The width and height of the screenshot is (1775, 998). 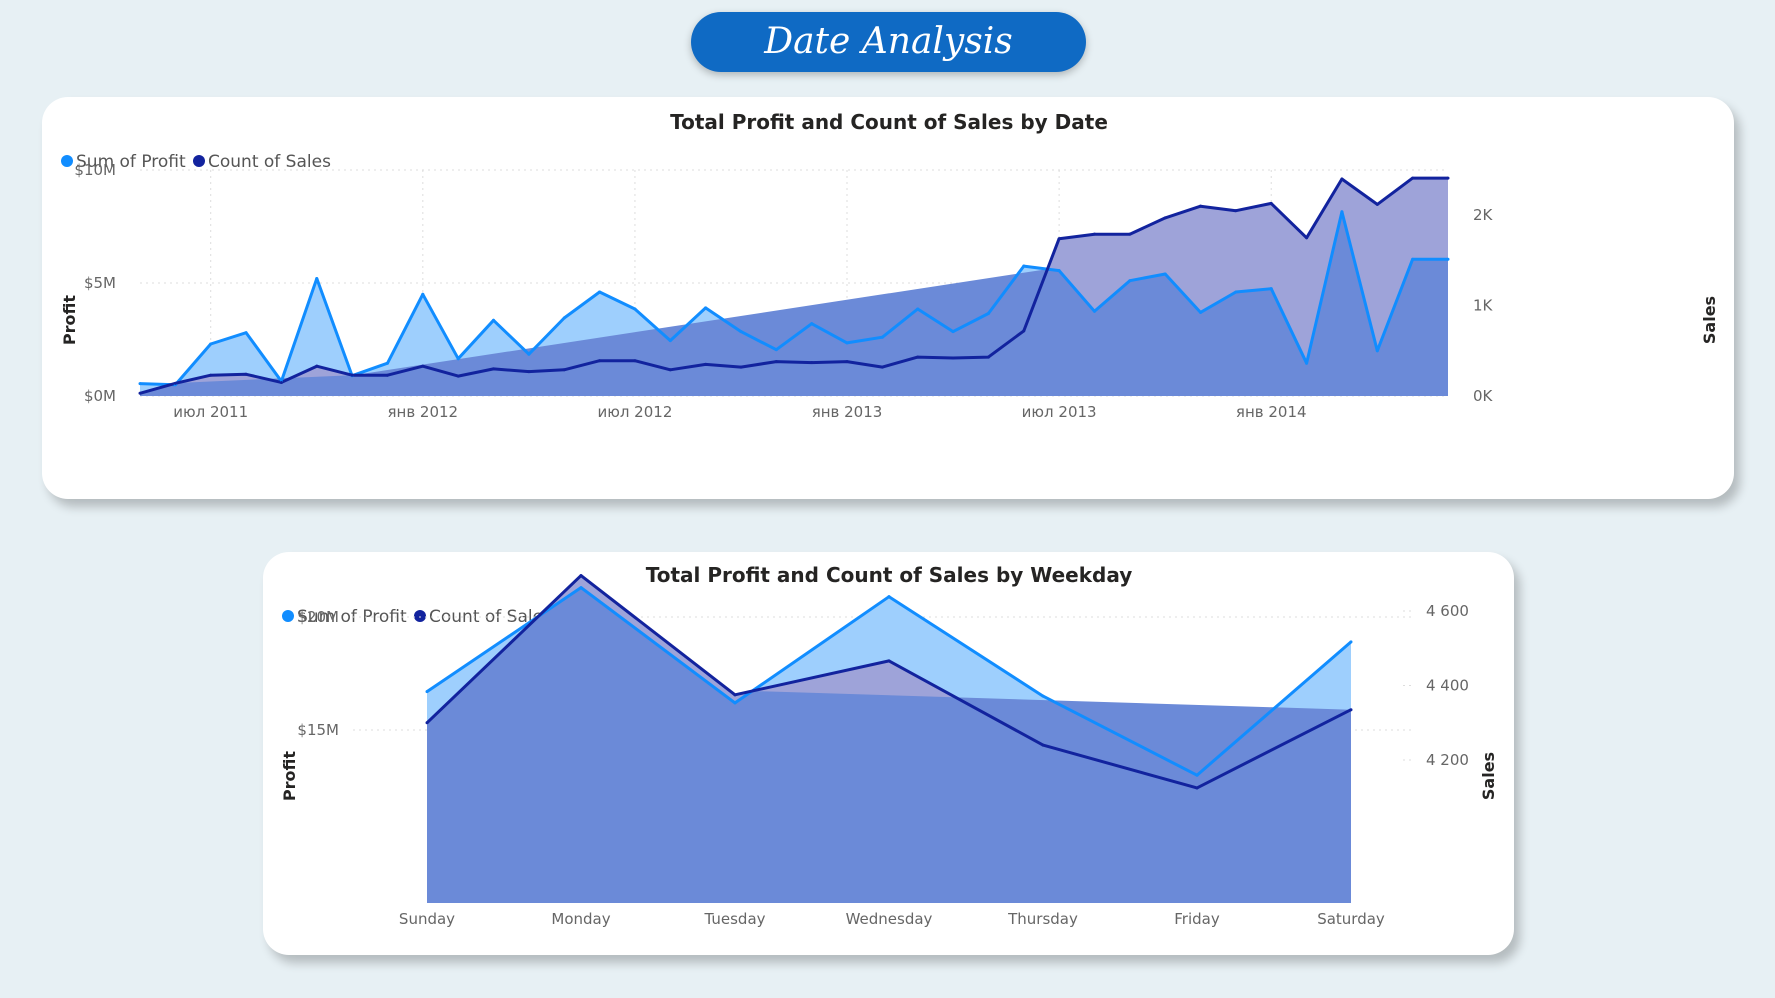 I want to click on y-tick-label: $0M, so click(x=100, y=396).